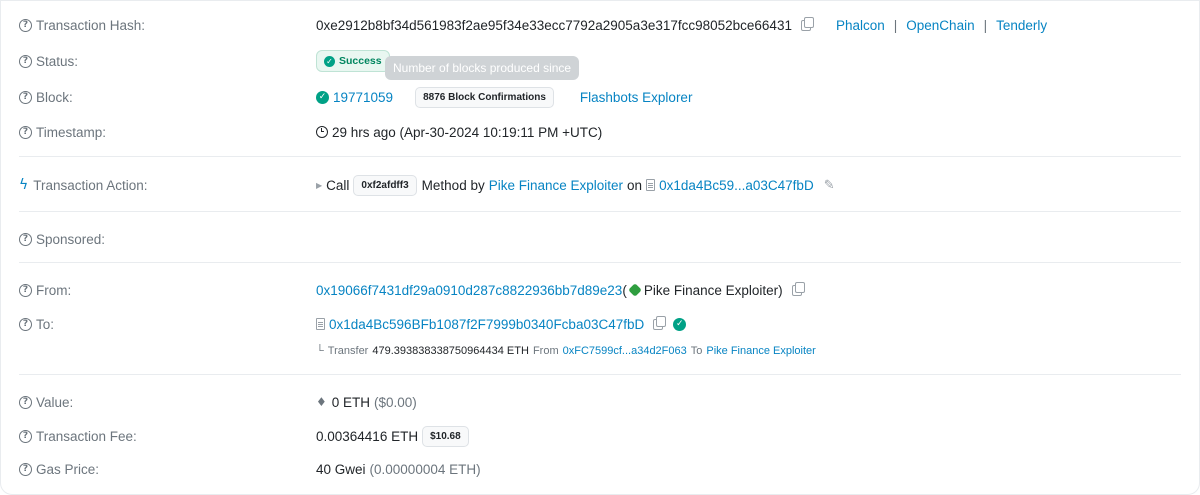 This screenshot has height=495, width=1200. I want to click on label-from: From:, so click(54, 290).